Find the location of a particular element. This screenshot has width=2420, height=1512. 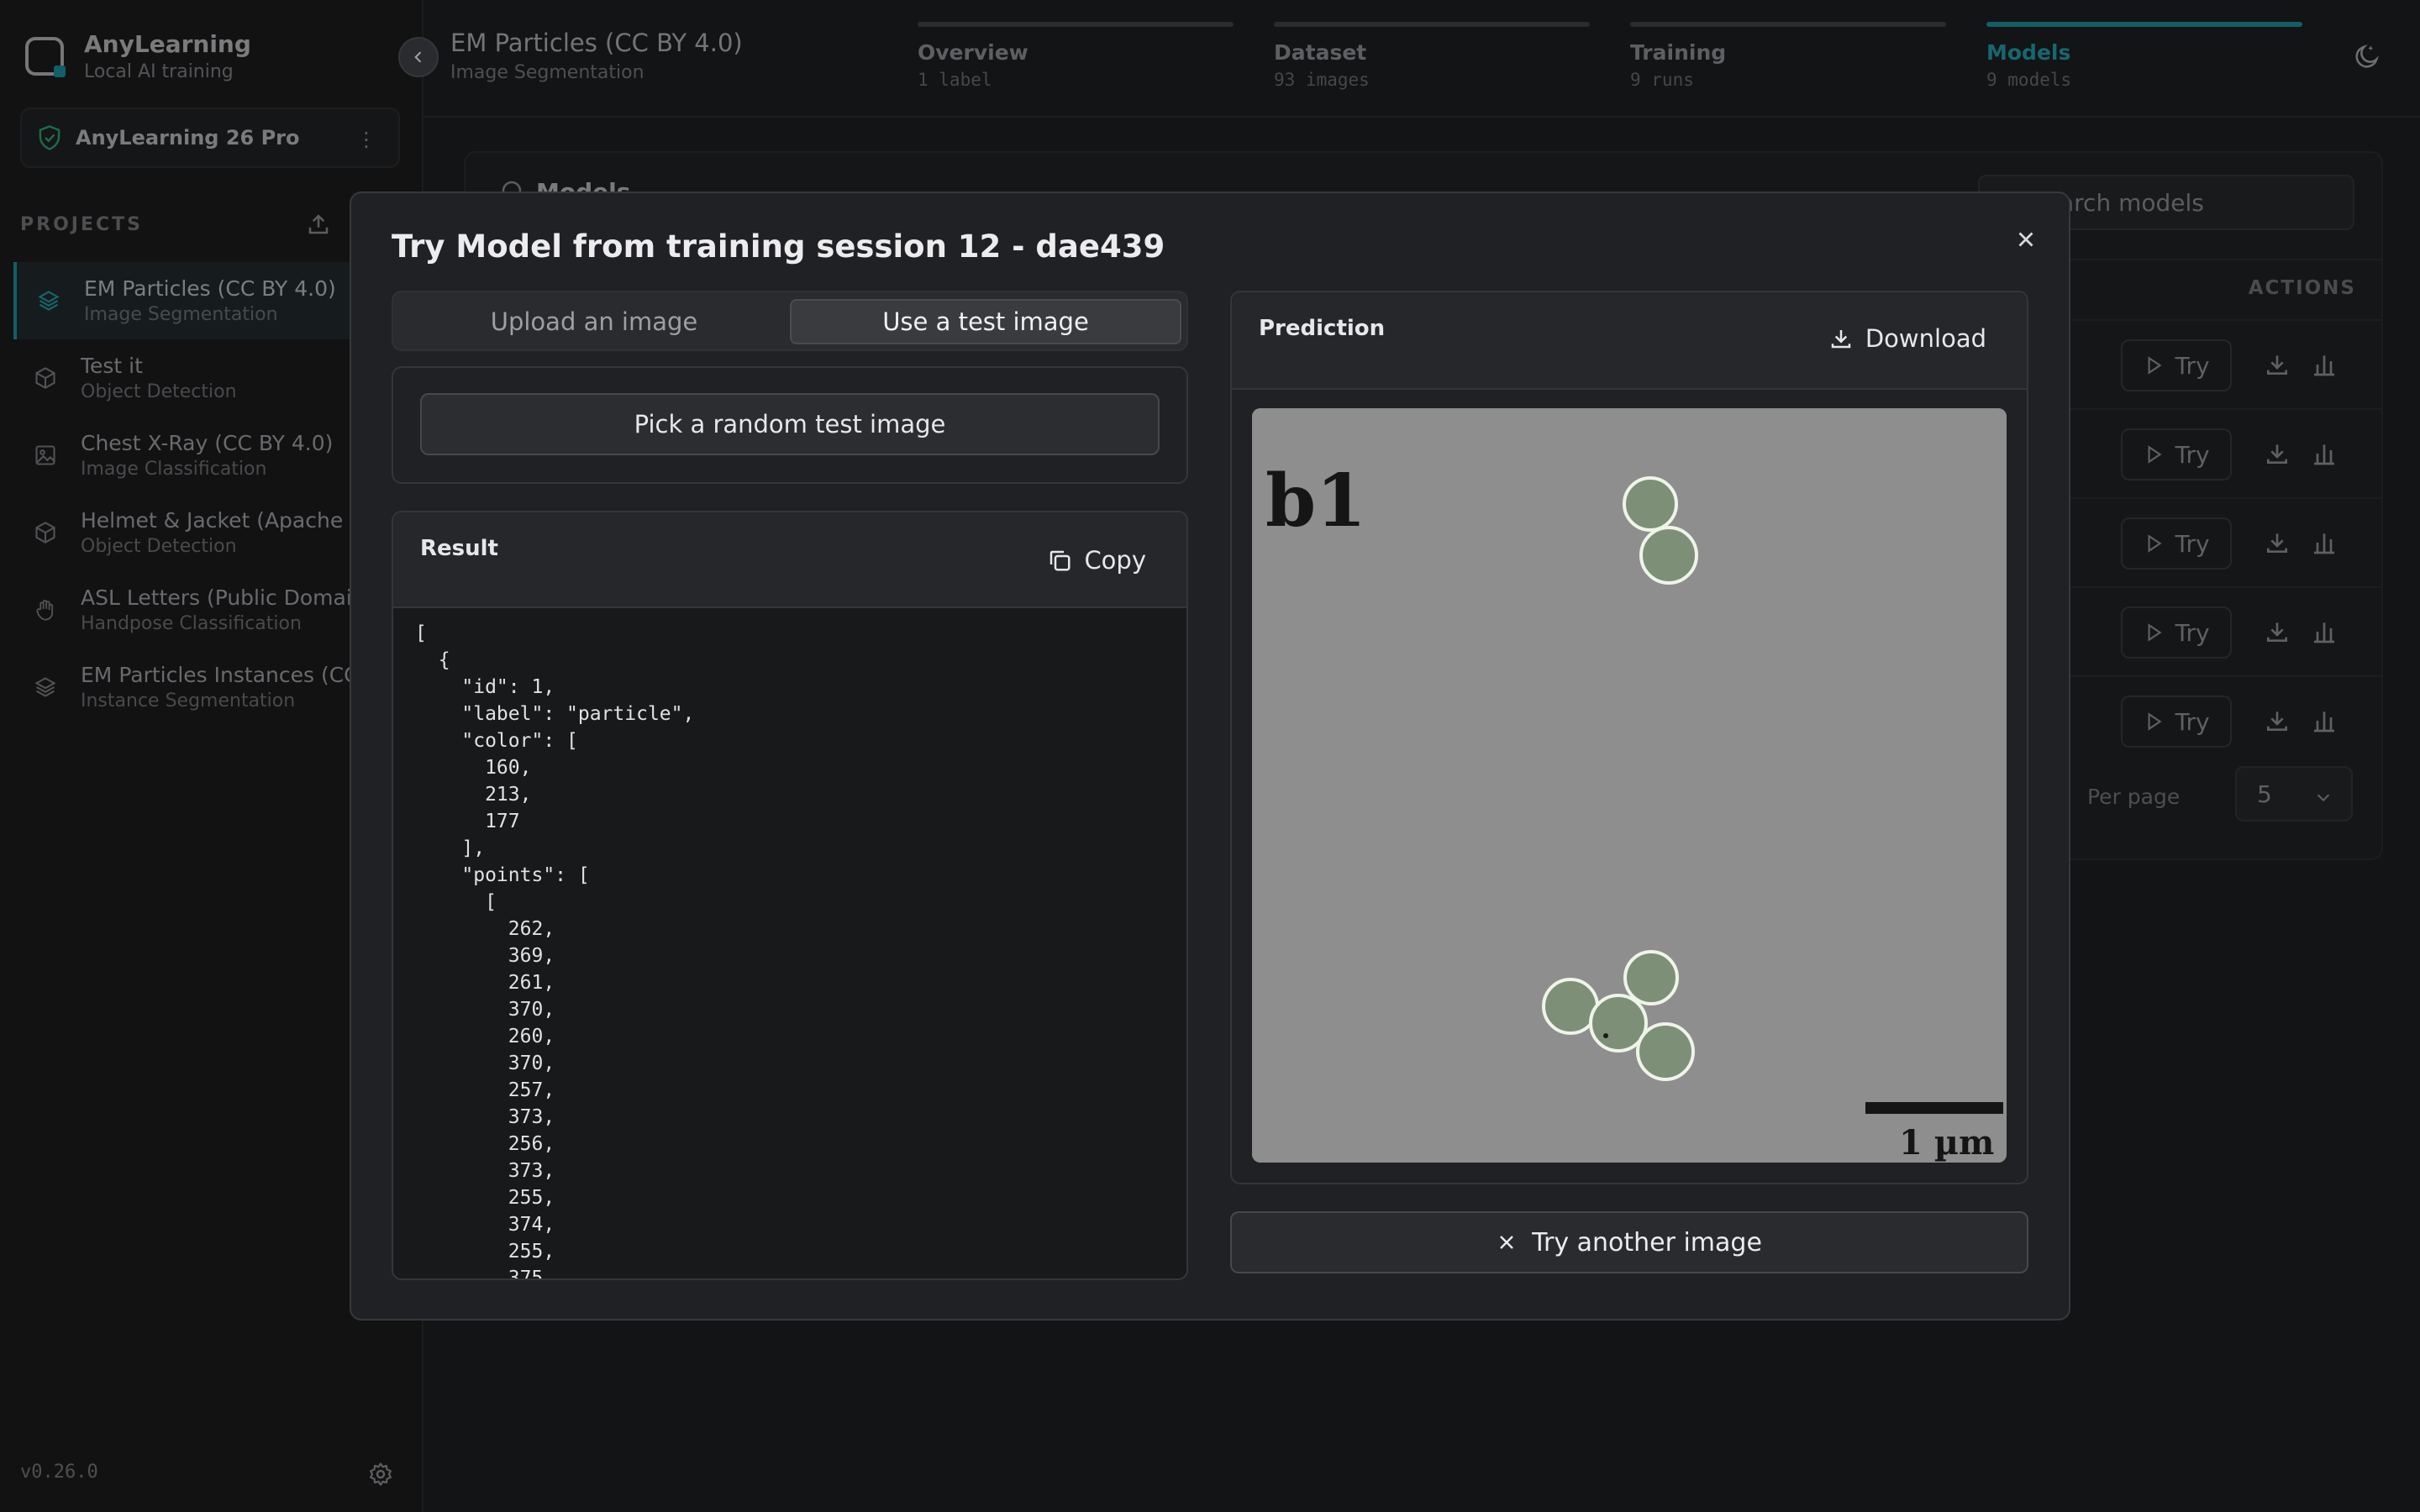

copy-icon is located at coordinates (1065, 560).